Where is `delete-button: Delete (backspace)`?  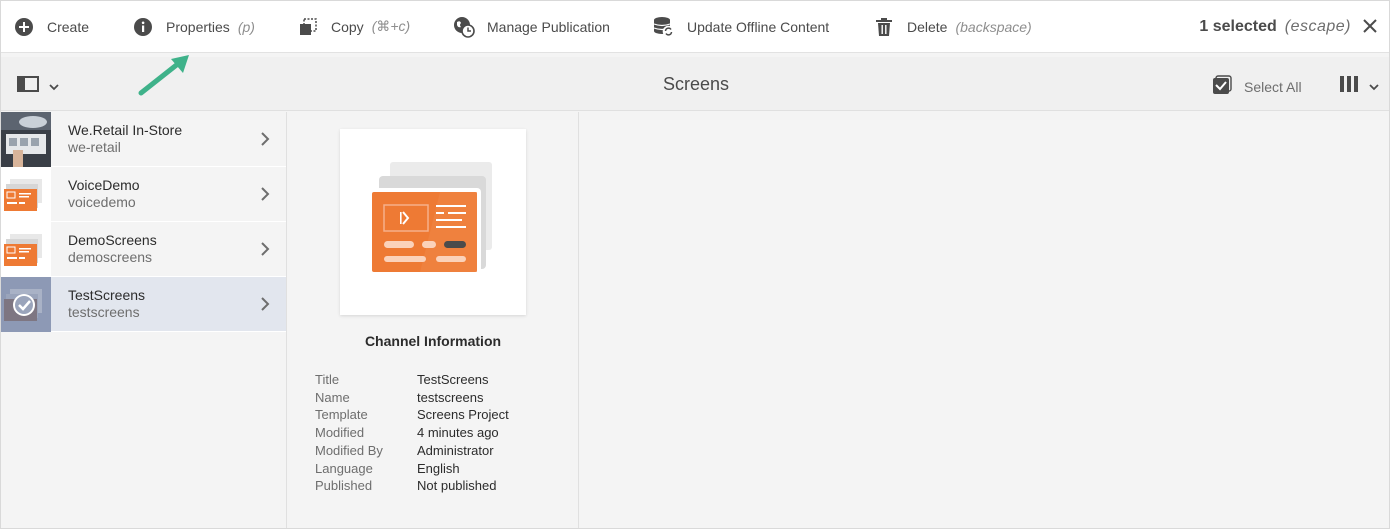
delete-button: Delete (backspace) is located at coordinates (952, 27).